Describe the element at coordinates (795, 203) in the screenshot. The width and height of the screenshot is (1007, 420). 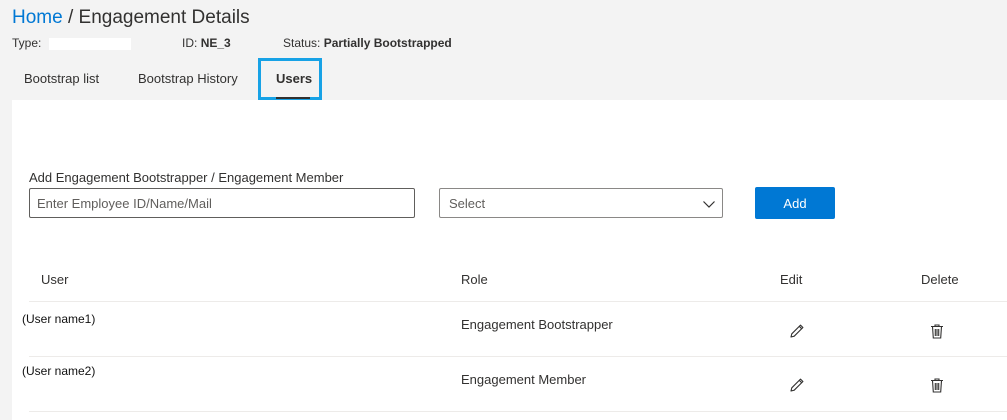
I see `add-button: Add` at that location.